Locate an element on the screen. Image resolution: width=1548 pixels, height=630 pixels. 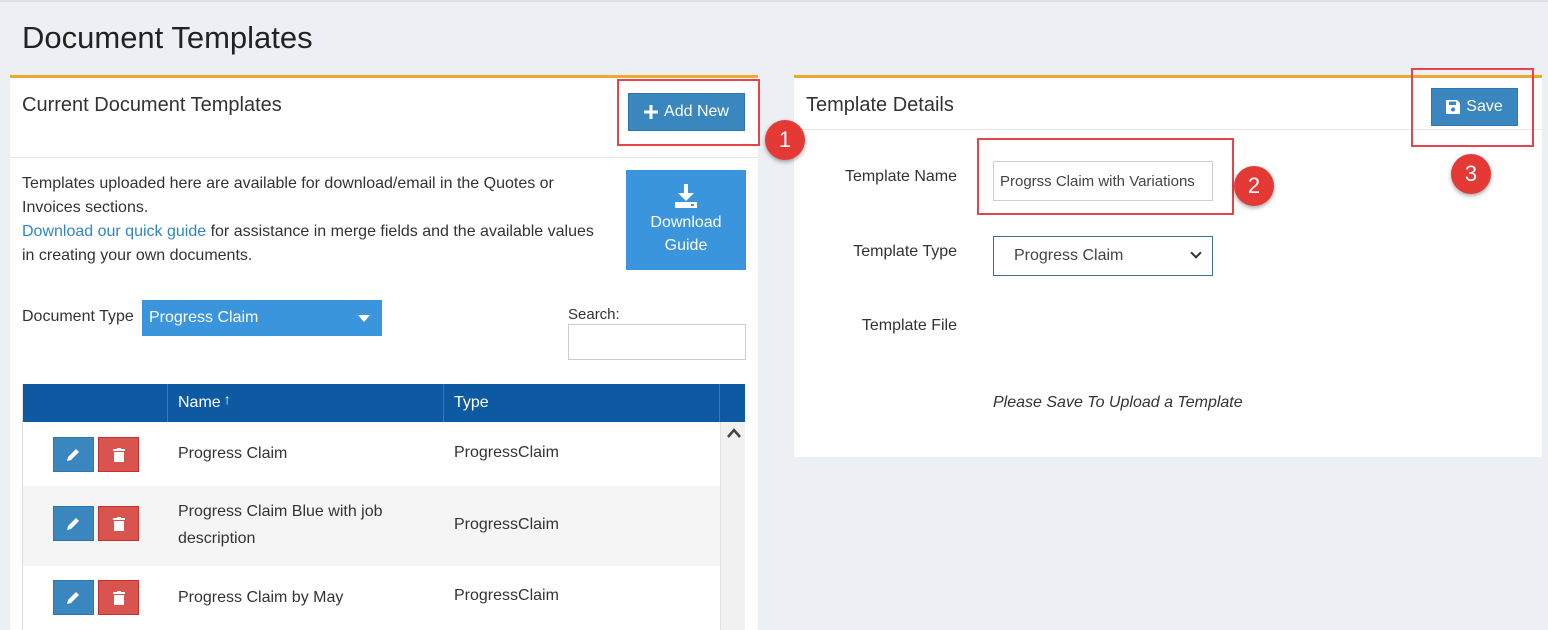
header-type: Type is located at coordinates (582, 403).